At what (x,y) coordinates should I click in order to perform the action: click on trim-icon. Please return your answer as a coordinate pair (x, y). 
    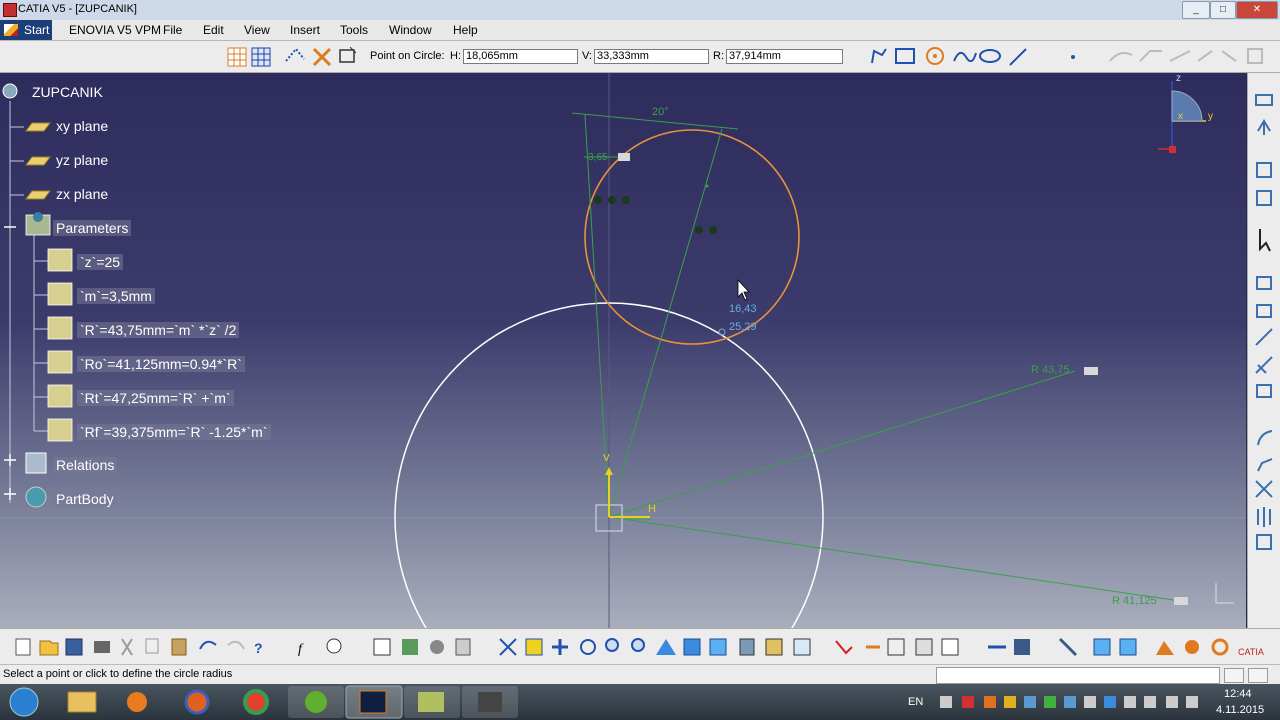
    Looking at the image, I should click on (1264, 489).